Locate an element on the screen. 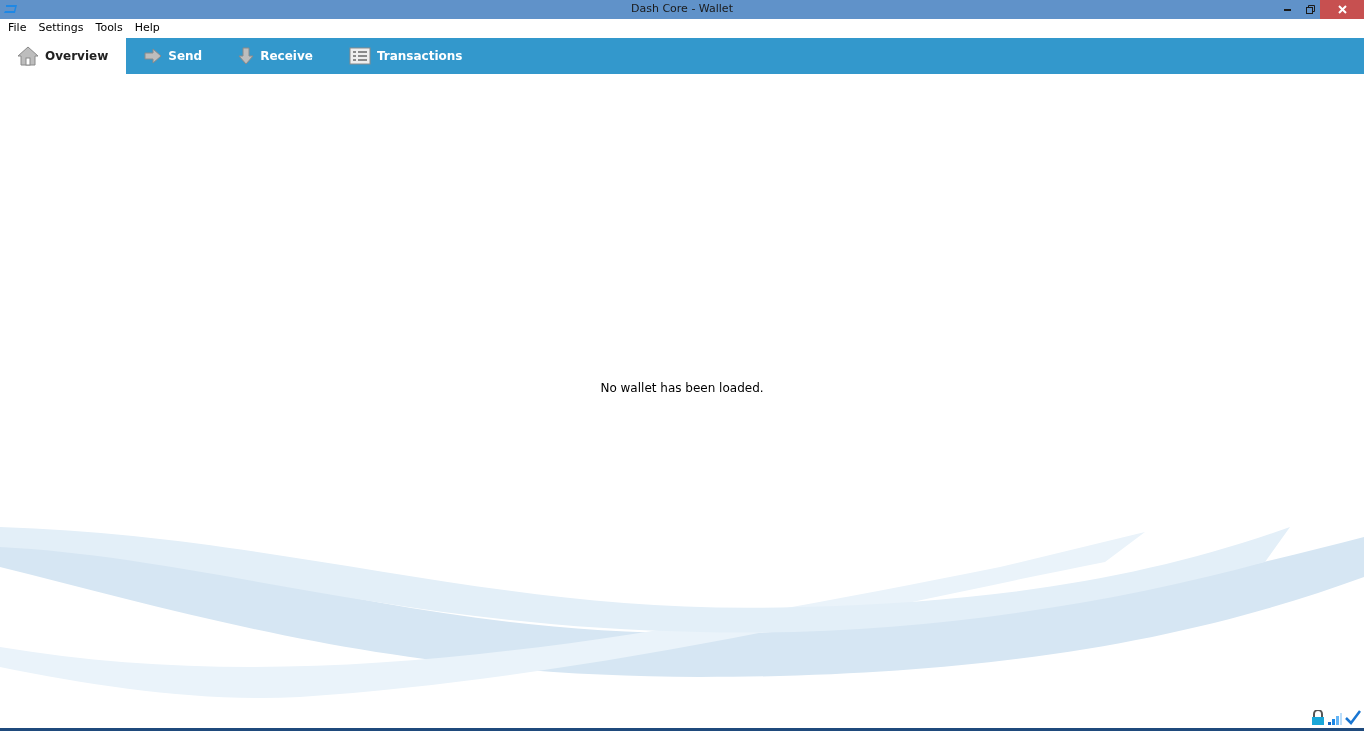 The height and width of the screenshot is (731, 1364). menu-item: Settings is located at coordinates (61, 28).